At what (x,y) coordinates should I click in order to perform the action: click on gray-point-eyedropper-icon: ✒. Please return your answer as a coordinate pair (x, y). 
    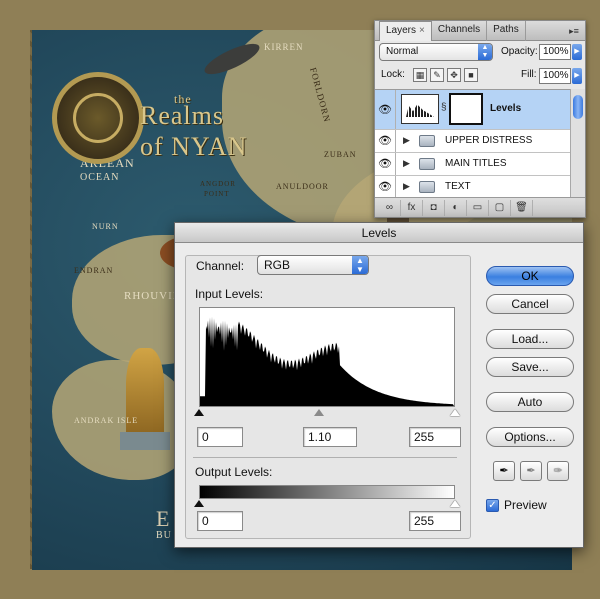
    Looking at the image, I should click on (531, 471).